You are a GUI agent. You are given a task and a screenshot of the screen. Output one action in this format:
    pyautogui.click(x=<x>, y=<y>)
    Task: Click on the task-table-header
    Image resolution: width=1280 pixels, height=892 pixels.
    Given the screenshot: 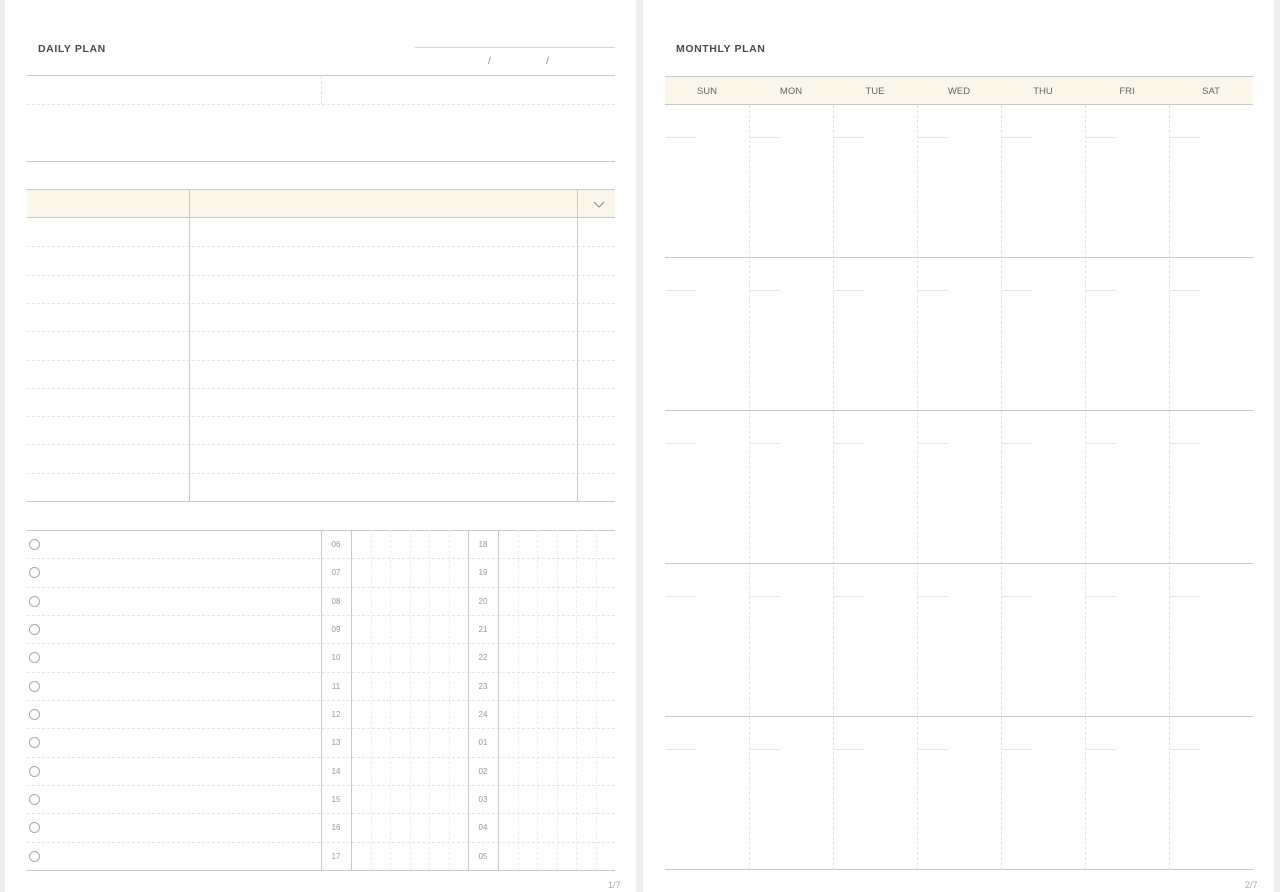 What is the action you would take?
    pyautogui.click(x=321, y=203)
    